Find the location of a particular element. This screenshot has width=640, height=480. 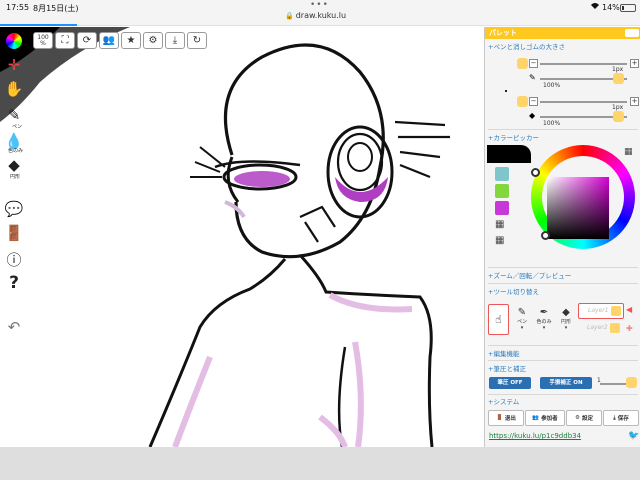

address-bar: 🔒 draw.kuku.lu is located at coordinates (315, 15).